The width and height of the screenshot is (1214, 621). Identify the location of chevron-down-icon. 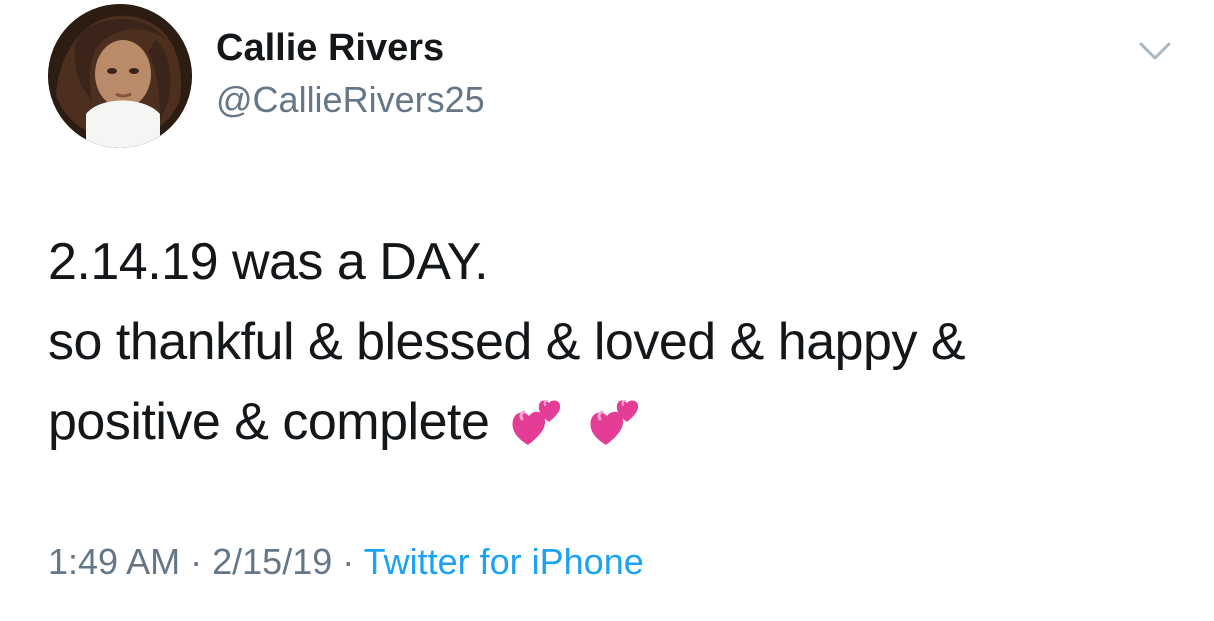
(1155, 51).